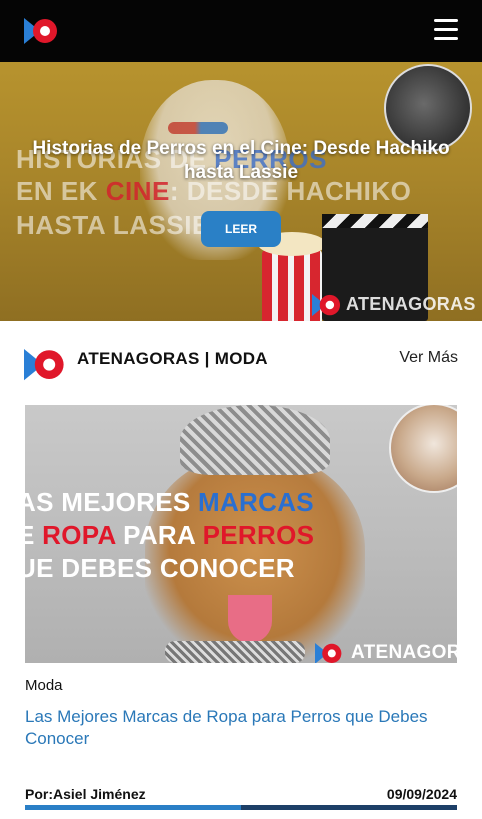  Describe the element at coordinates (255, 440) in the screenshot. I see `article-sequin-hat` at that location.